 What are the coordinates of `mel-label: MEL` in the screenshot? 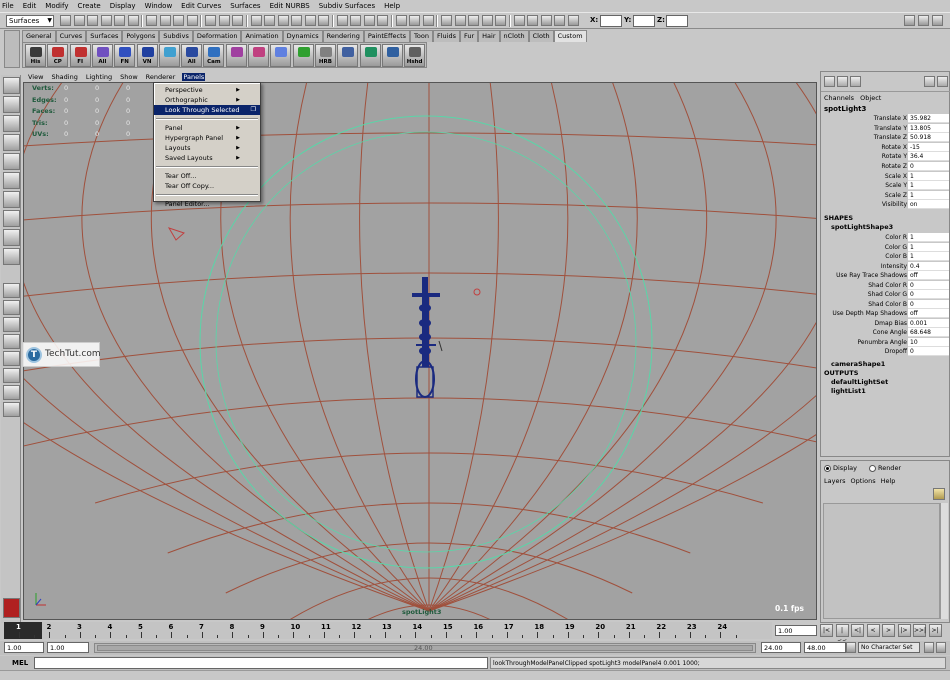 It's located at (20, 663).